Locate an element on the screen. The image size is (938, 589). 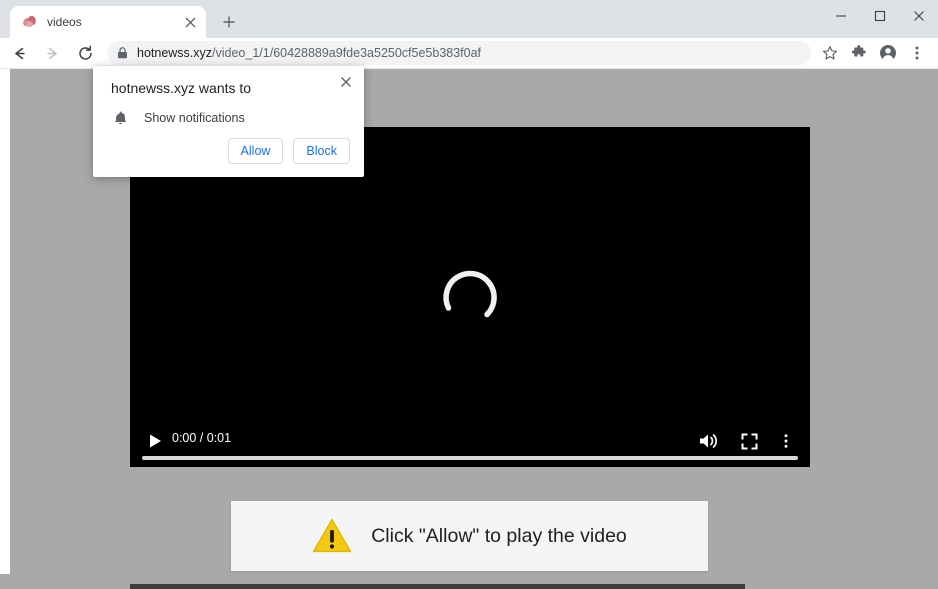
video-more-menu-icon is located at coordinates (786, 441).